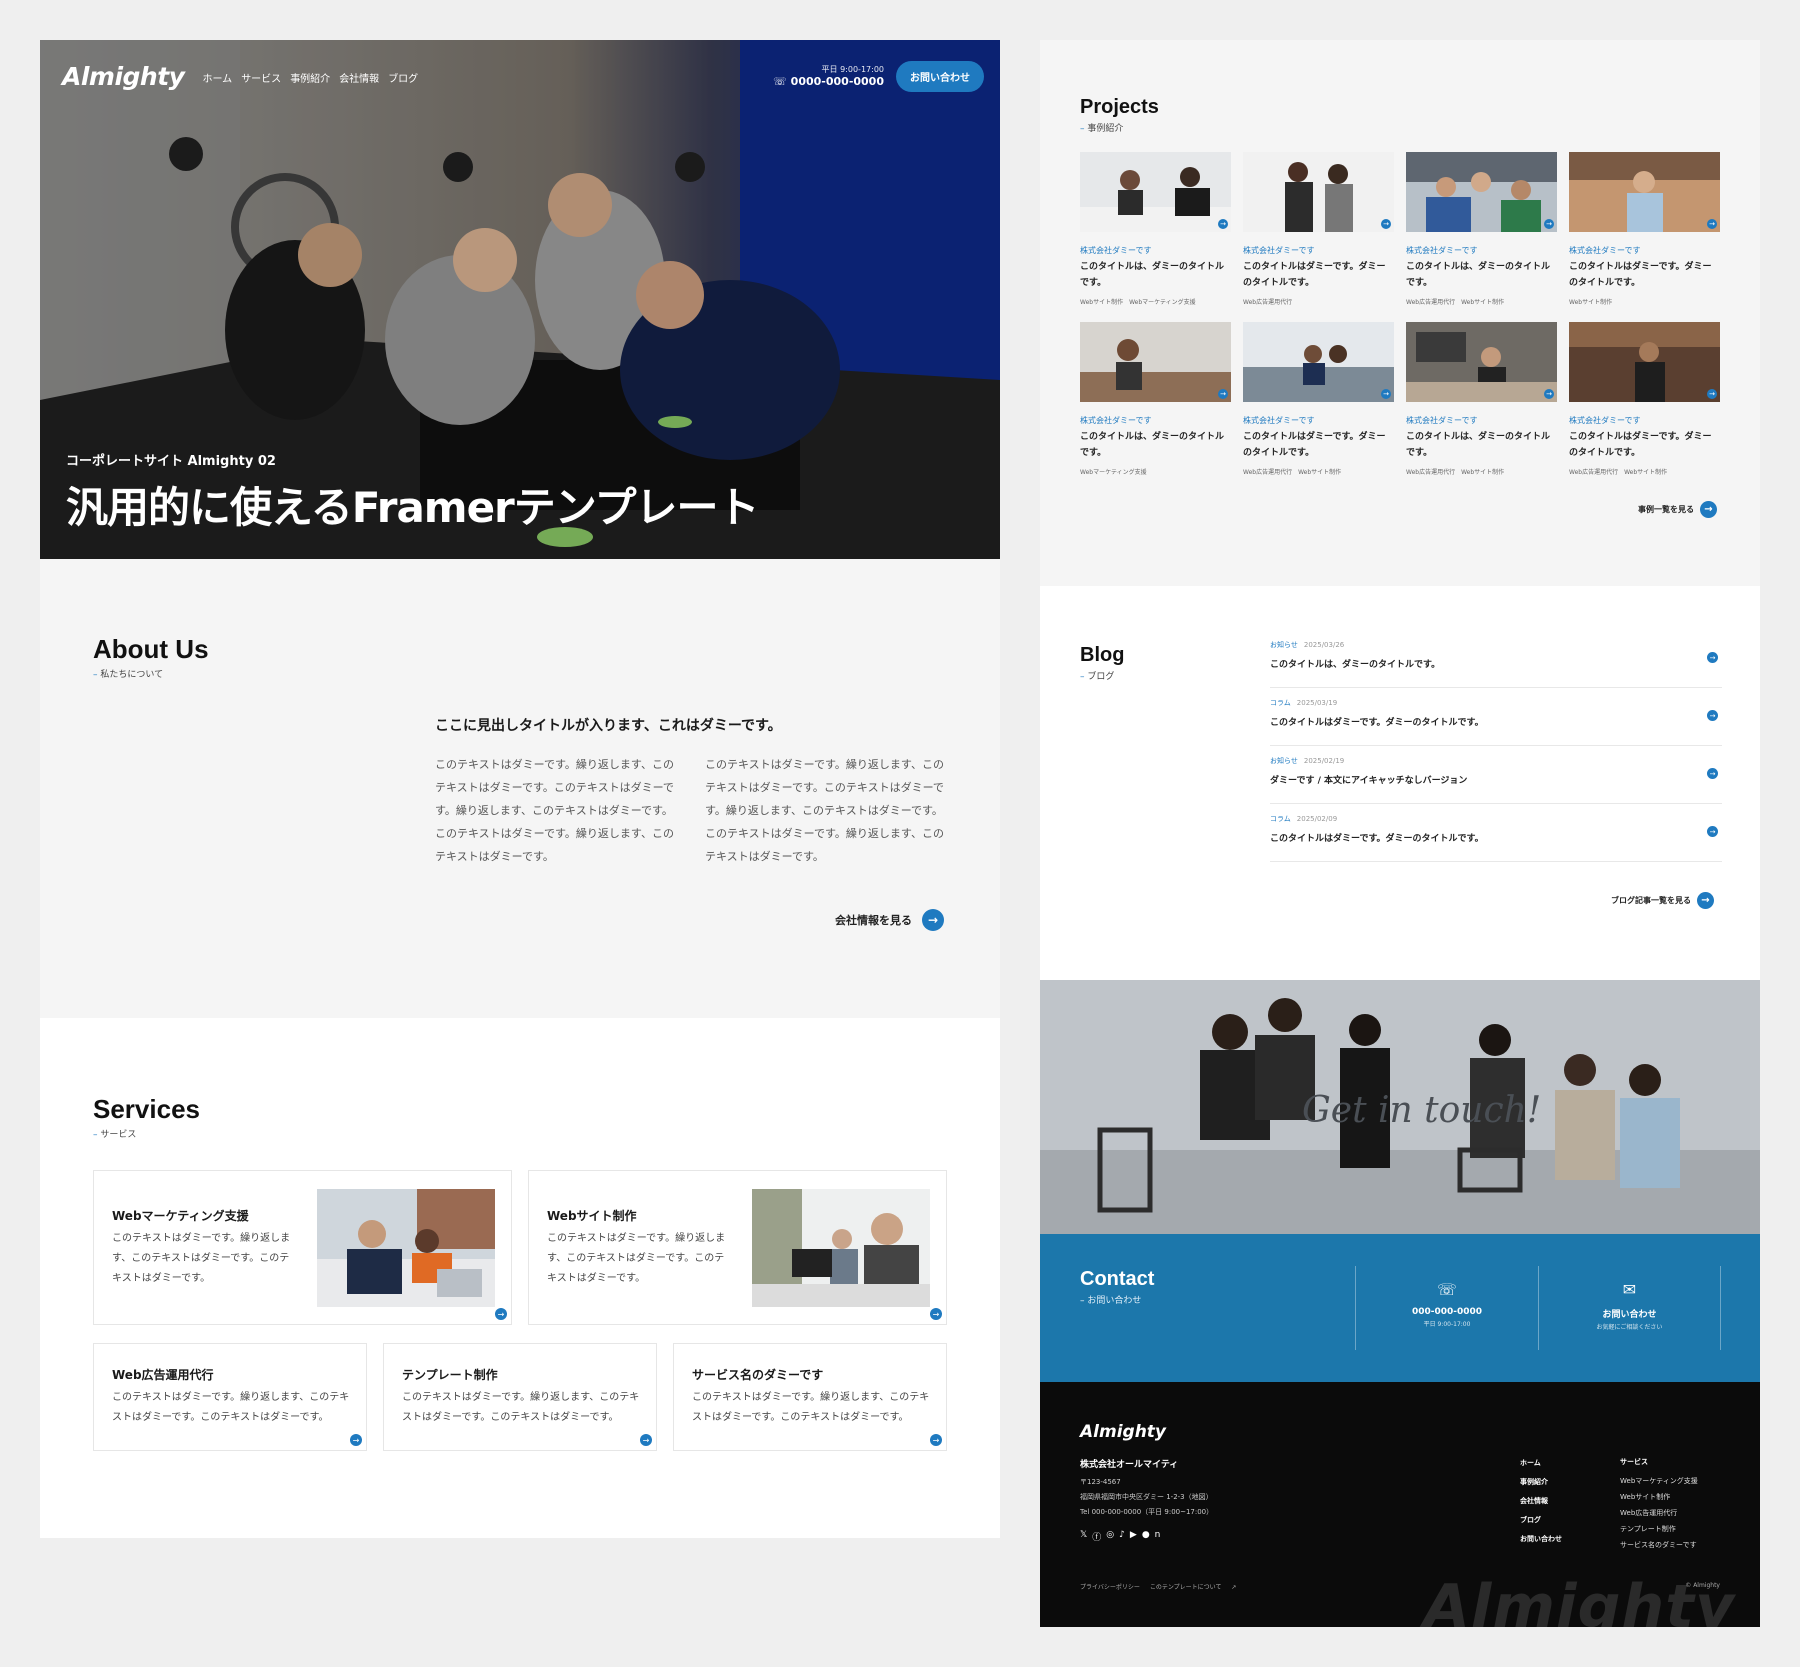 This screenshot has height=1667, width=1800. I want to click on header-contact: 平日 9:00-17:00 ☏ 0000-000-0000 お問い合わせ, so click(878, 76).